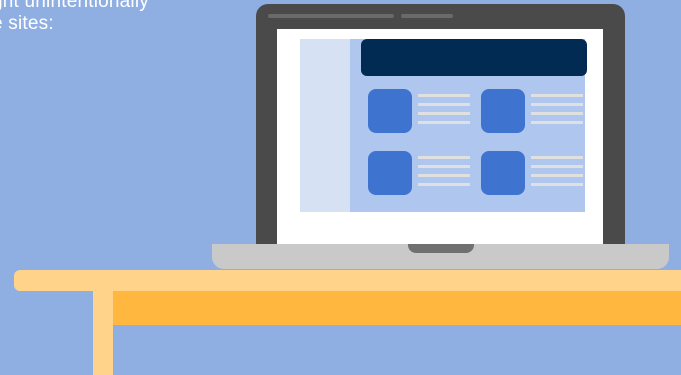  I want to click on screen-sidebar, so click(325, 125).